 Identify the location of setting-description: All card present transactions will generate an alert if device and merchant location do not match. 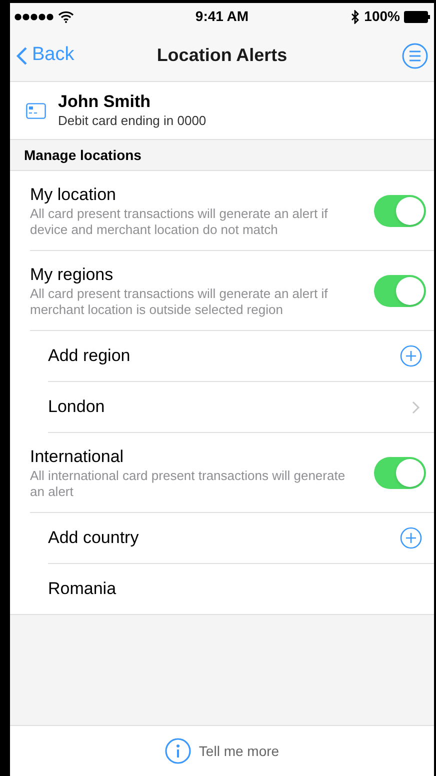
(179, 222).